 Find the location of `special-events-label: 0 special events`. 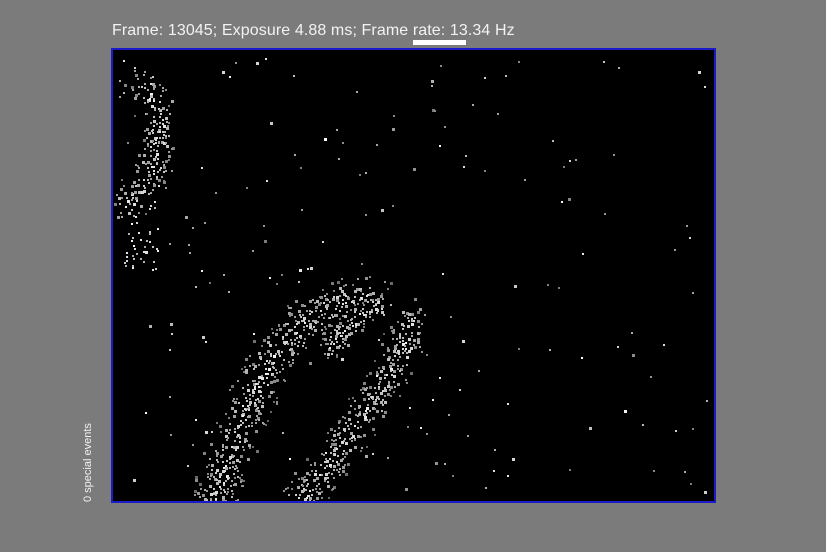

special-events-label: 0 special events is located at coordinates (88, 462).